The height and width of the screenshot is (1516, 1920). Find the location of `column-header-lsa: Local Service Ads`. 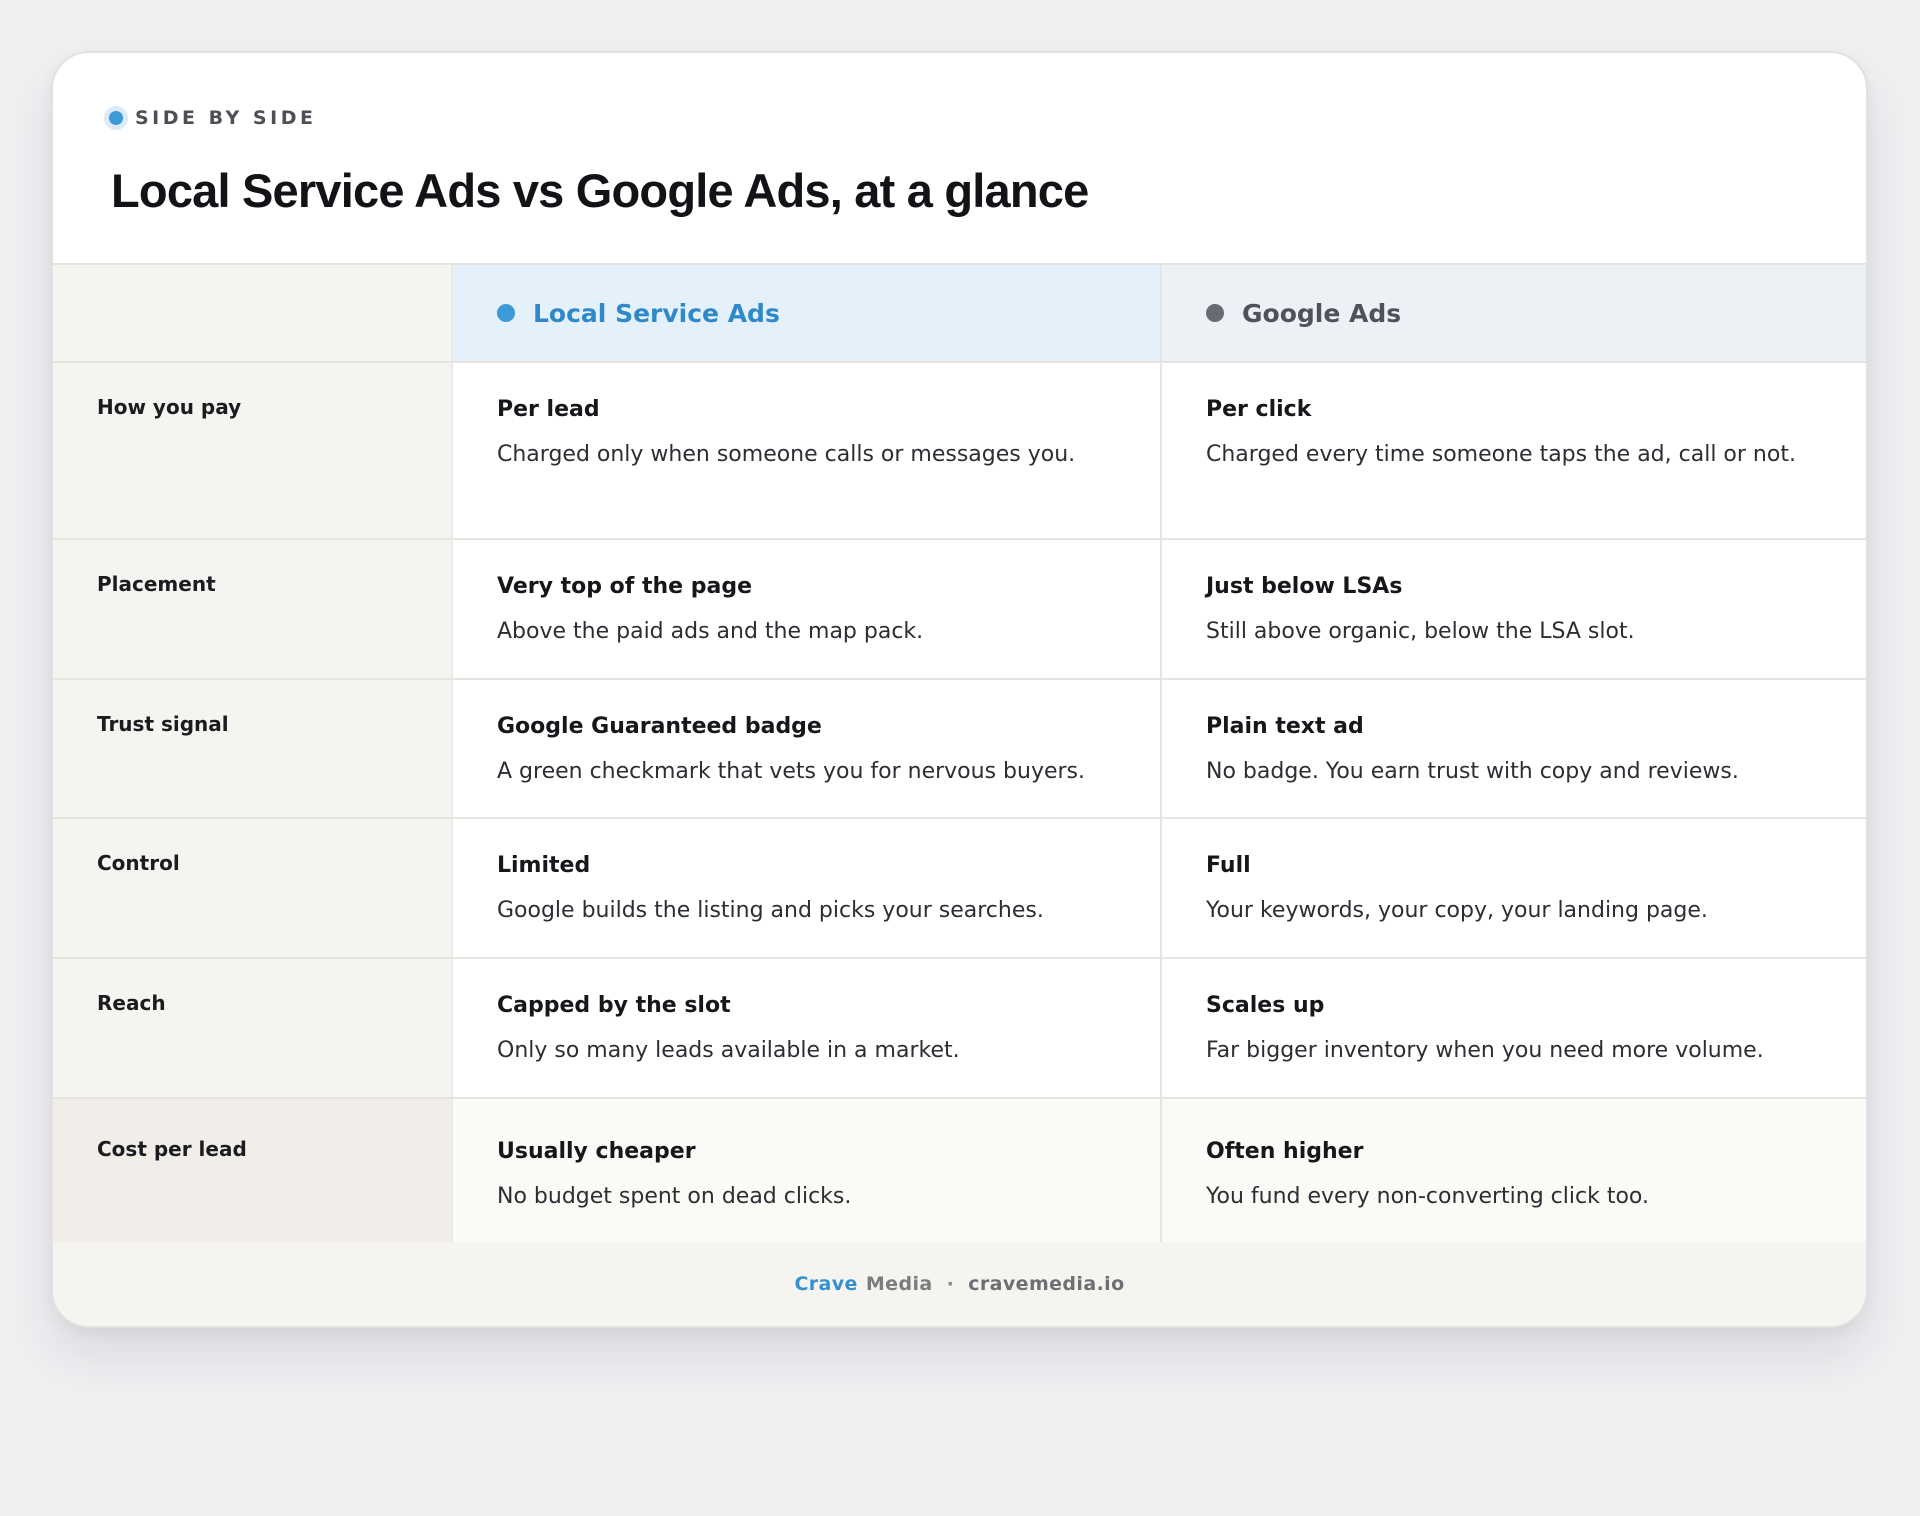

column-header-lsa: Local Service Ads is located at coordinates (807, 314).